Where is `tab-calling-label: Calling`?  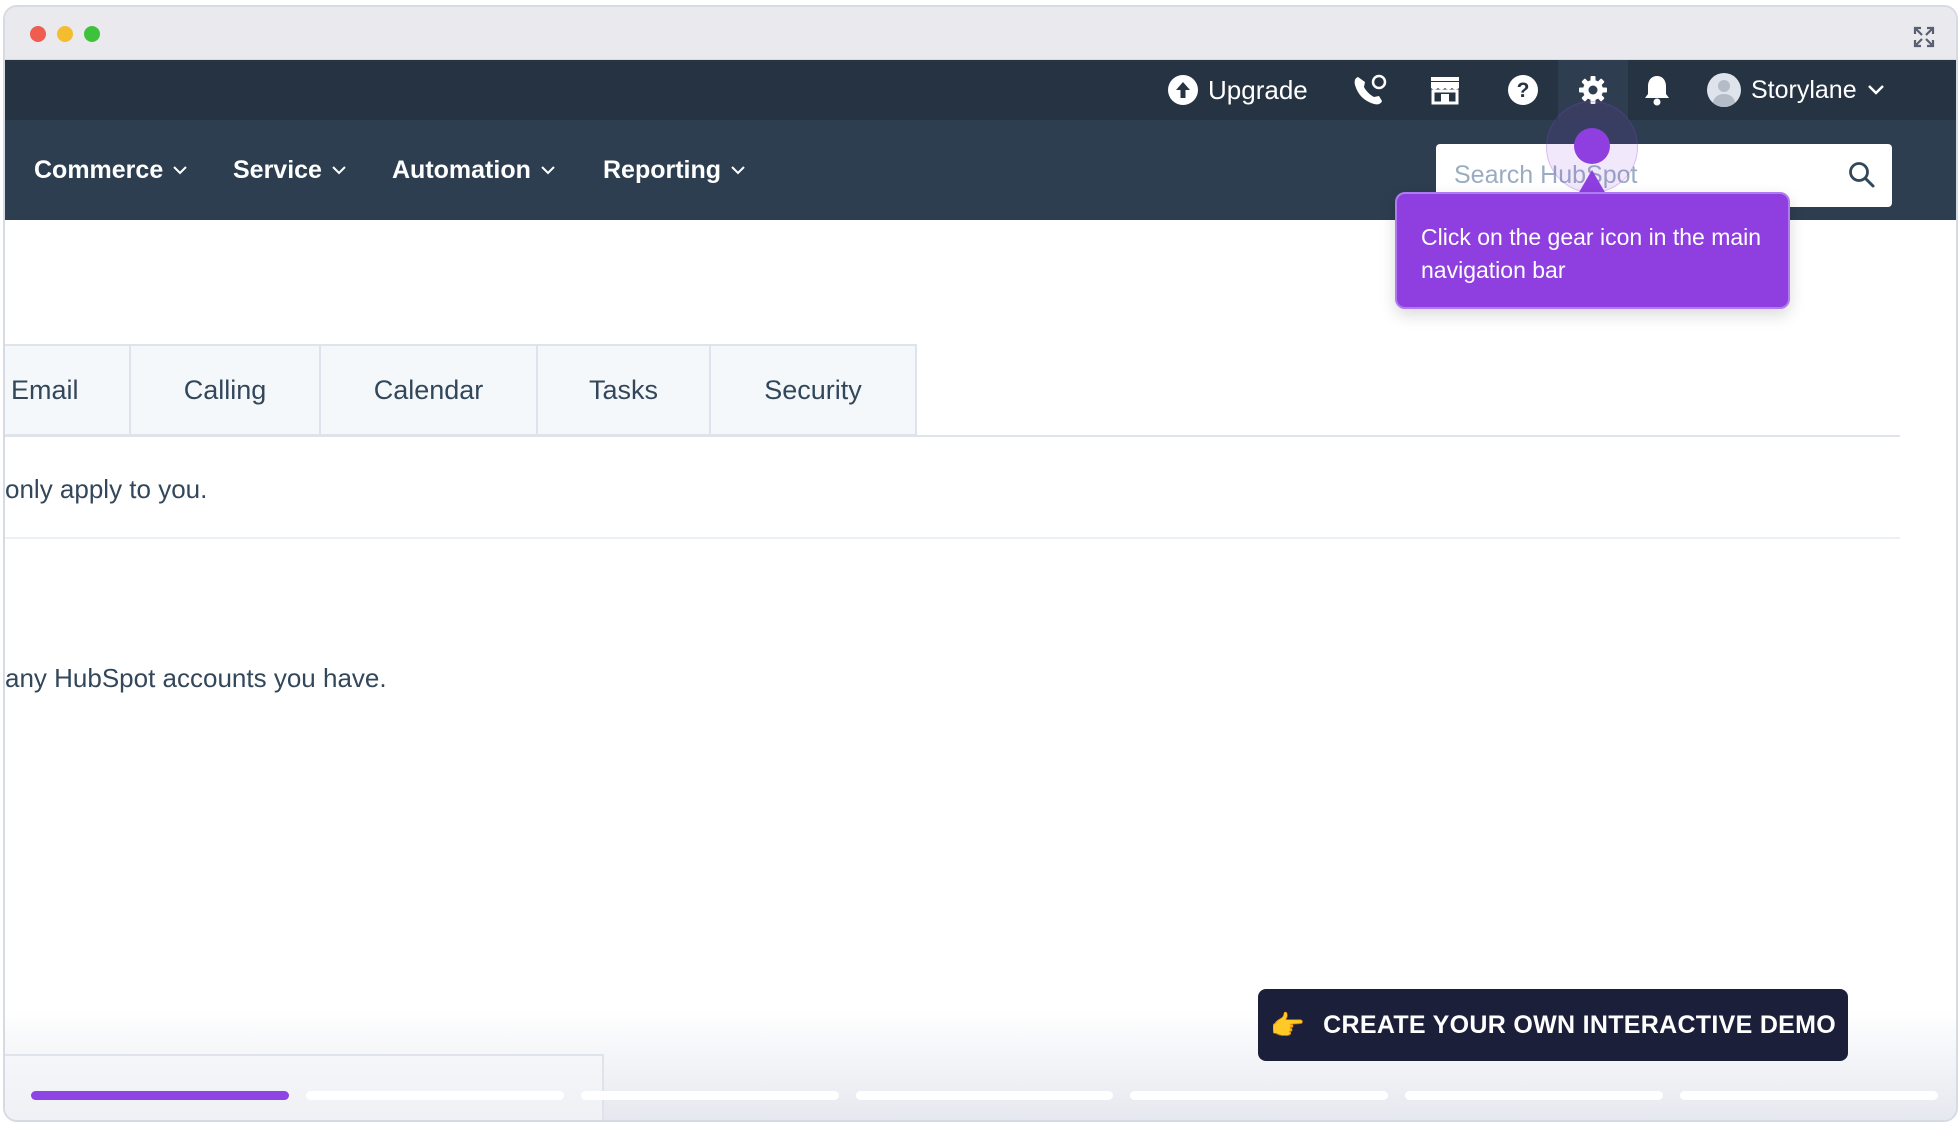 tab-calling-label: Calling is located at coordinates (225, 389).